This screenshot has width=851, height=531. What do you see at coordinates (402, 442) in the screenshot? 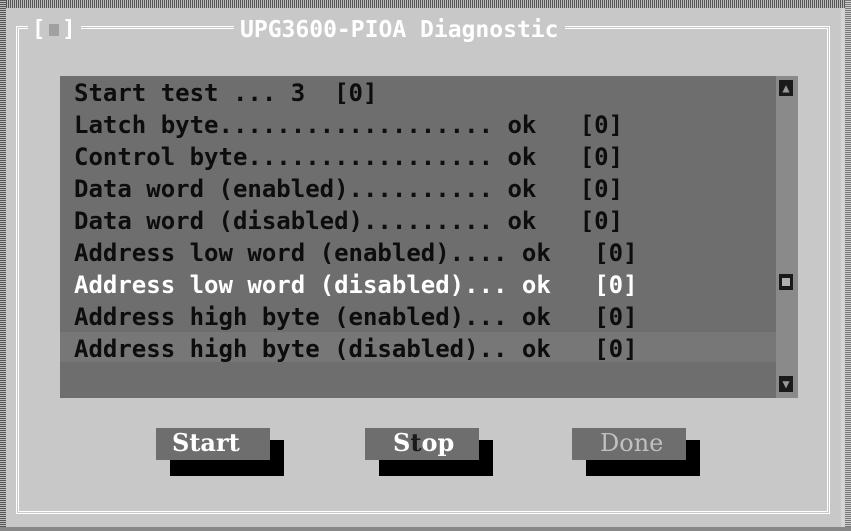
I see `stop-label-pre: S` at bounding box center [402, 442].